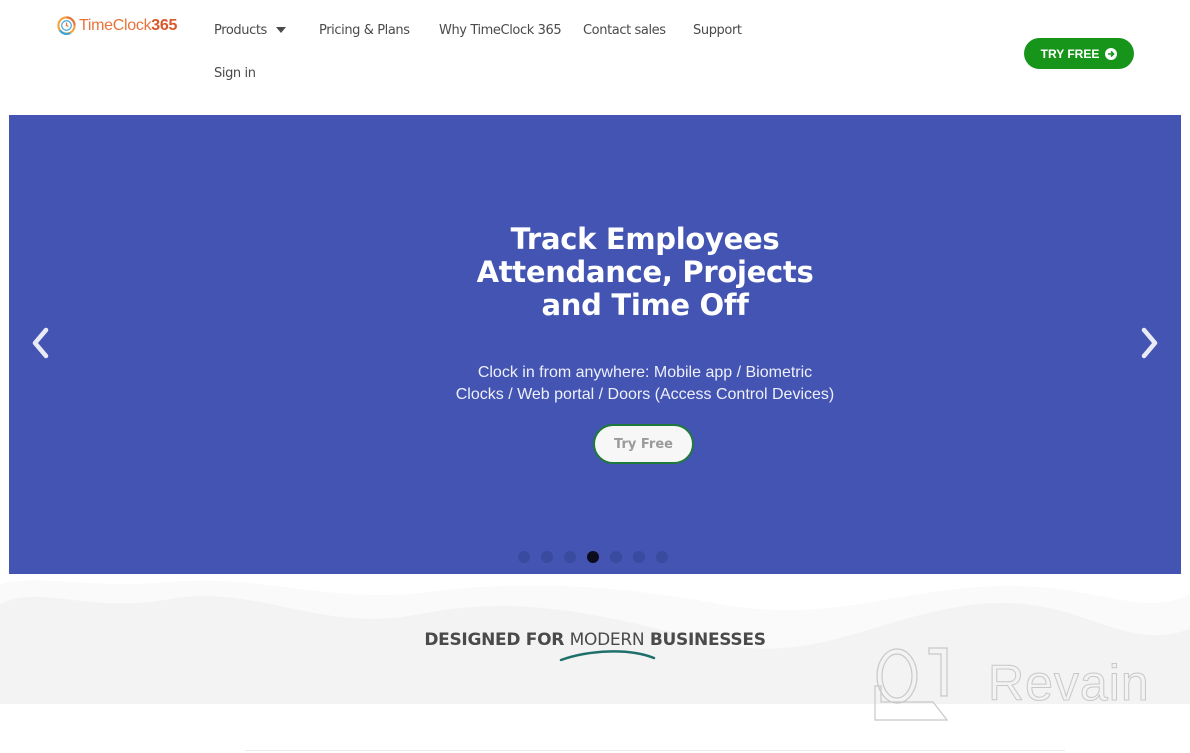 This screenshot has width=1190, height=753. Describe the element at coordinates (497, 640) in the screenshot. I see `title-part: DESIGNED FOR` at that location.